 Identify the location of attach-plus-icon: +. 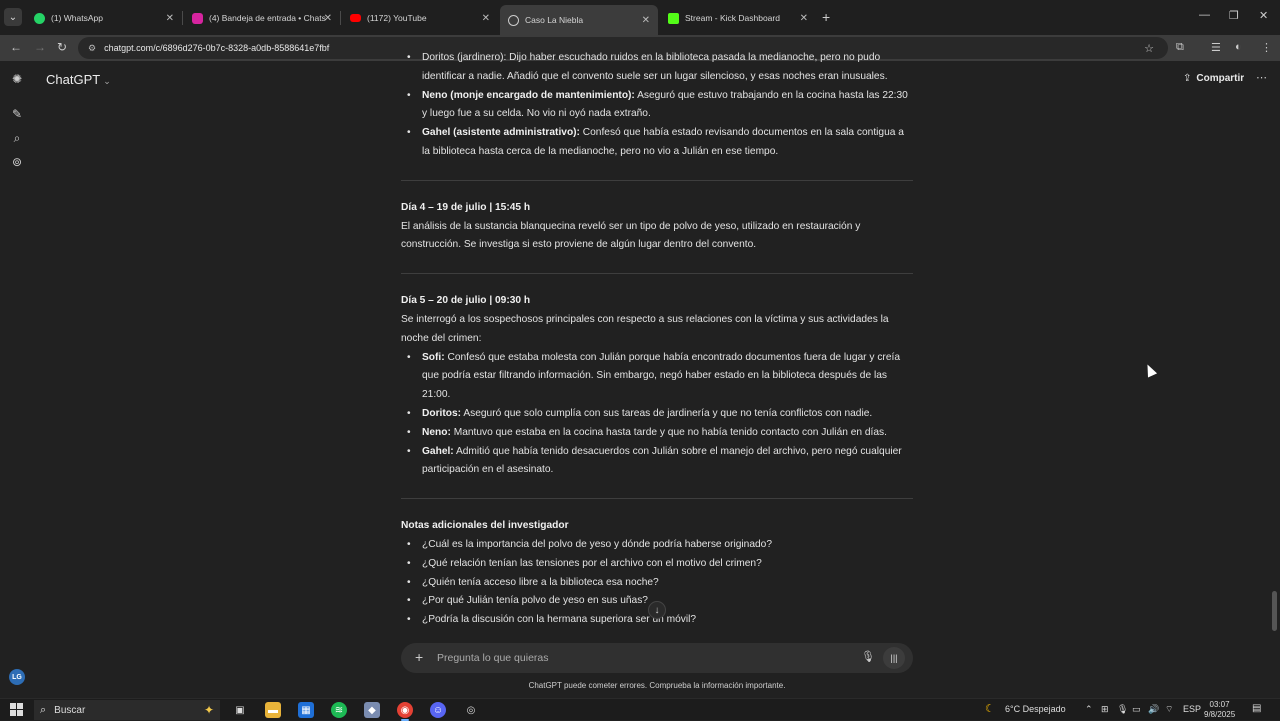
(419, 657).